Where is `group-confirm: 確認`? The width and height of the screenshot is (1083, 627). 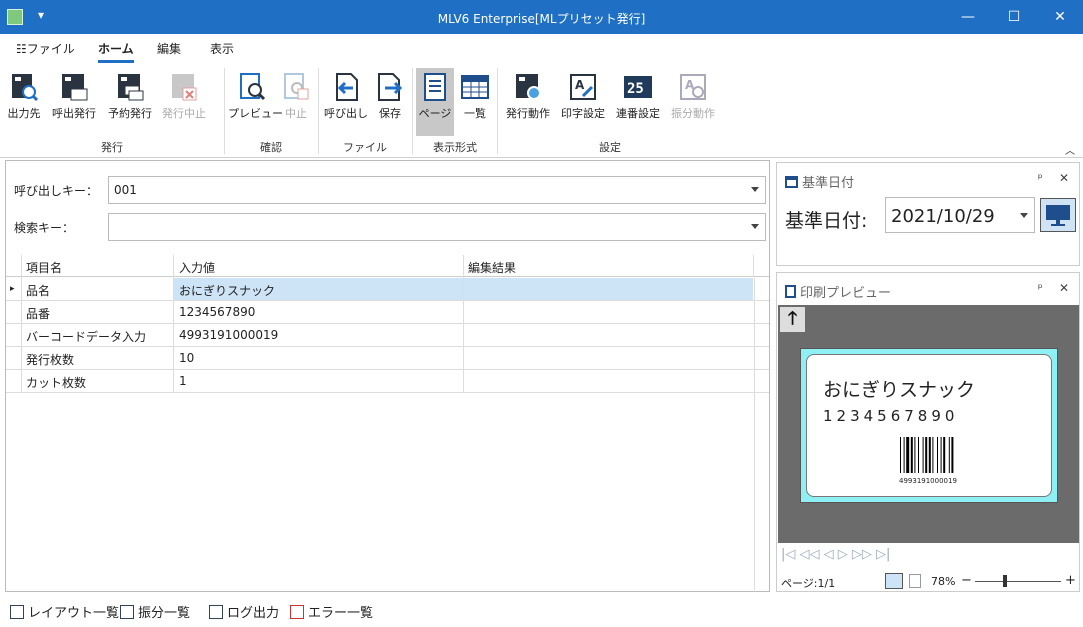
group-confirm: 確認 is located at coordinates (271, 147).